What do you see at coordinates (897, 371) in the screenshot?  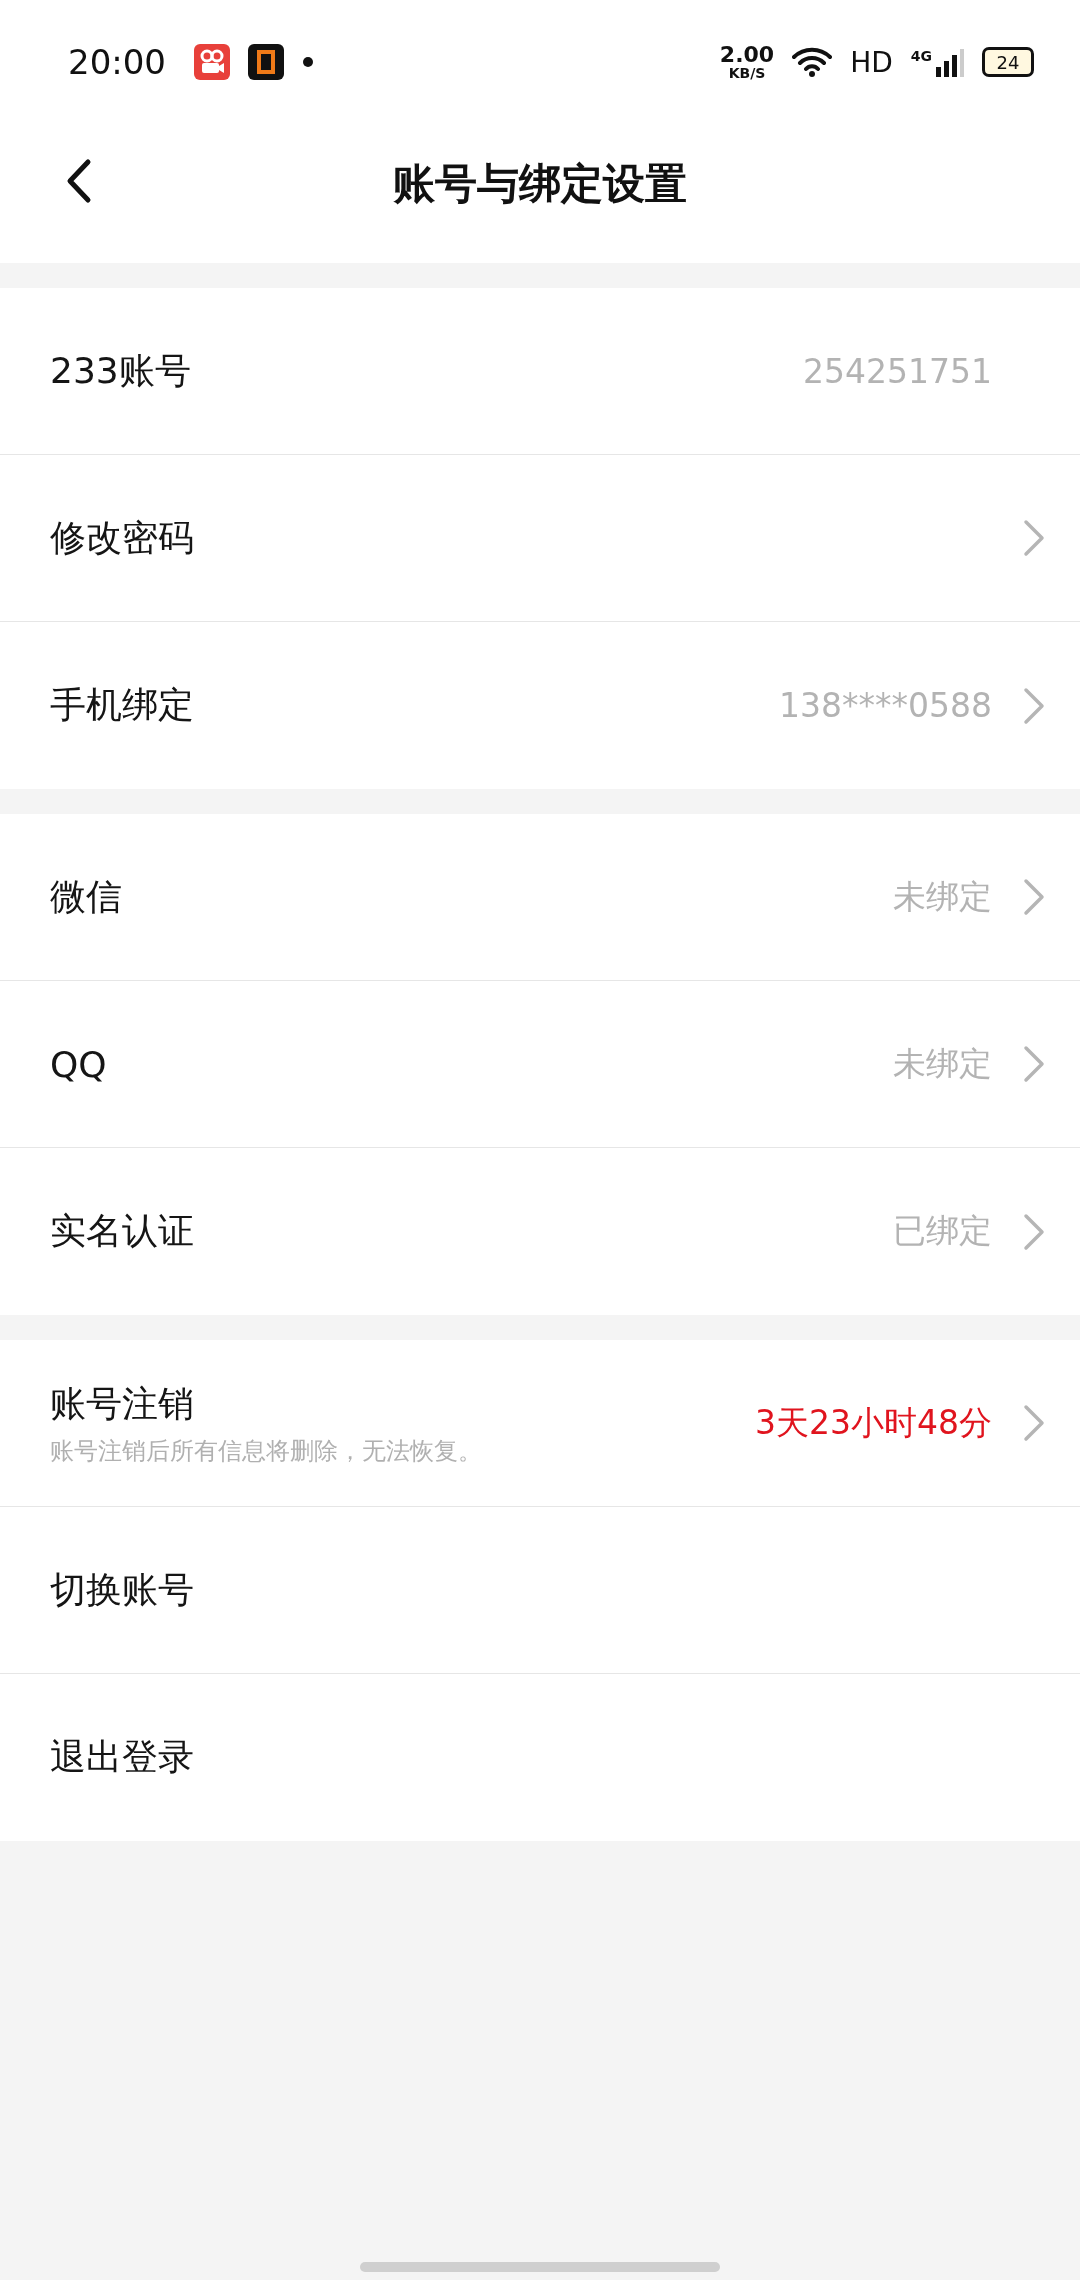 I see `row-value: 254251751` at bounding box center [897, 371].